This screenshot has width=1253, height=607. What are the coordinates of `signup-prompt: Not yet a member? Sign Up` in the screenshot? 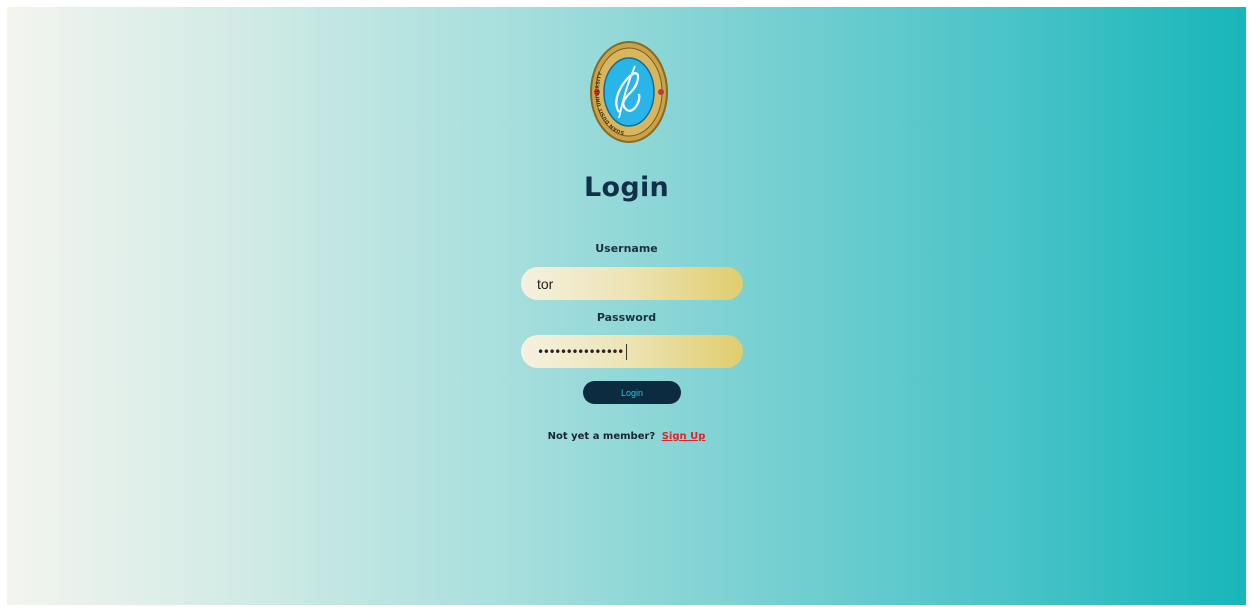 It's located at (626, 436).